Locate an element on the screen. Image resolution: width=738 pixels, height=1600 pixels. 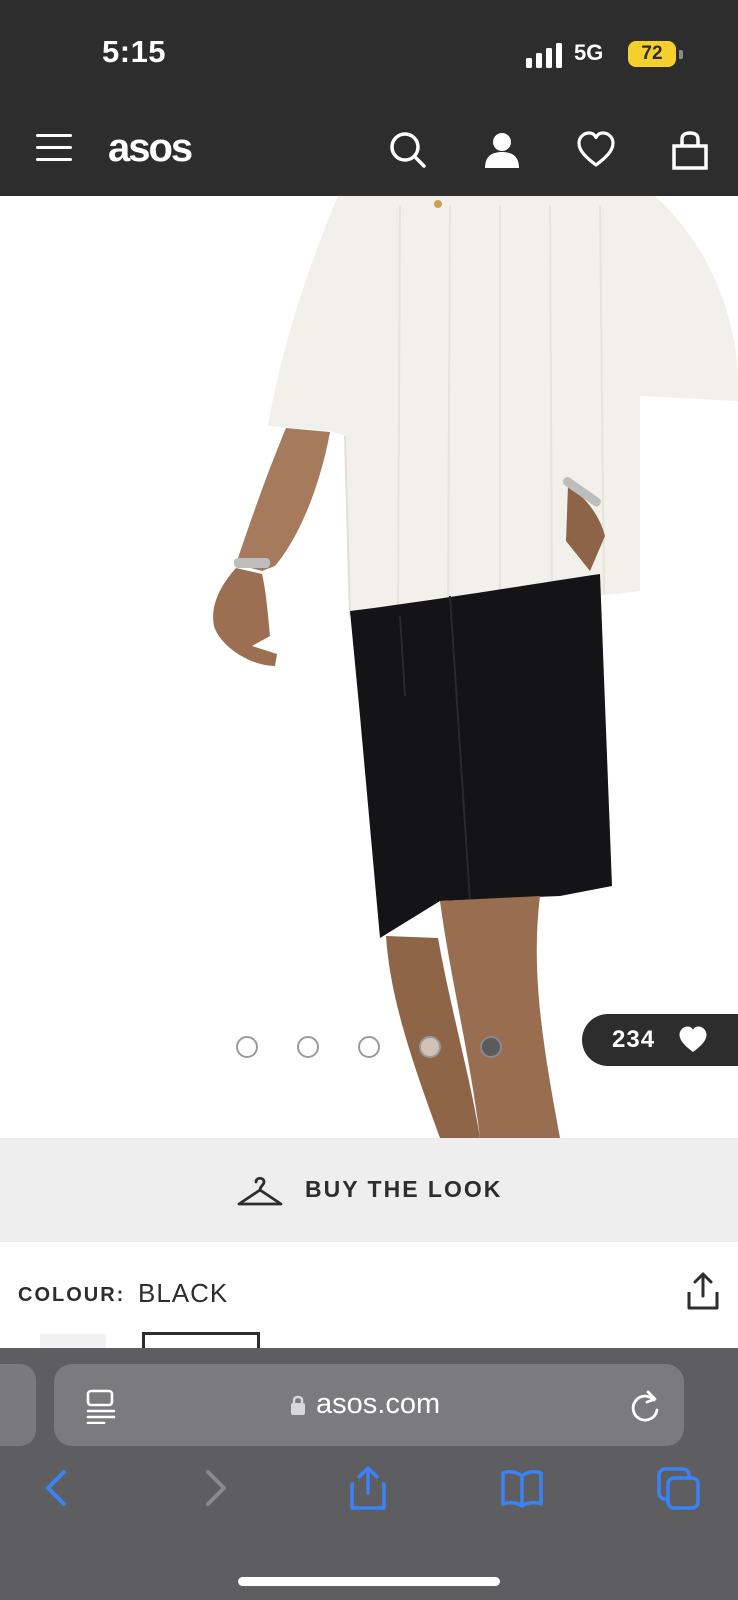
heart-icon is located at coordinates (596, 150).